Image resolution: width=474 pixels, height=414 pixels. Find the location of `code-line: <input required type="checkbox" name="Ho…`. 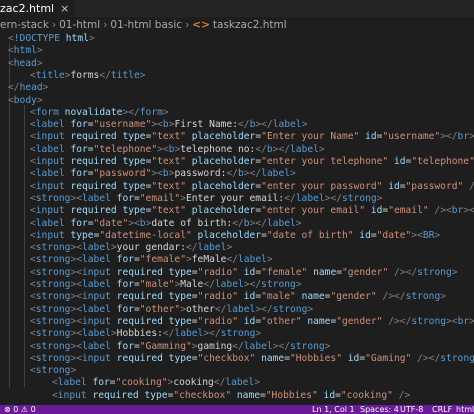

code-line: <input required type="checkbox" name="Ho… is located at coordinates (231, 396).